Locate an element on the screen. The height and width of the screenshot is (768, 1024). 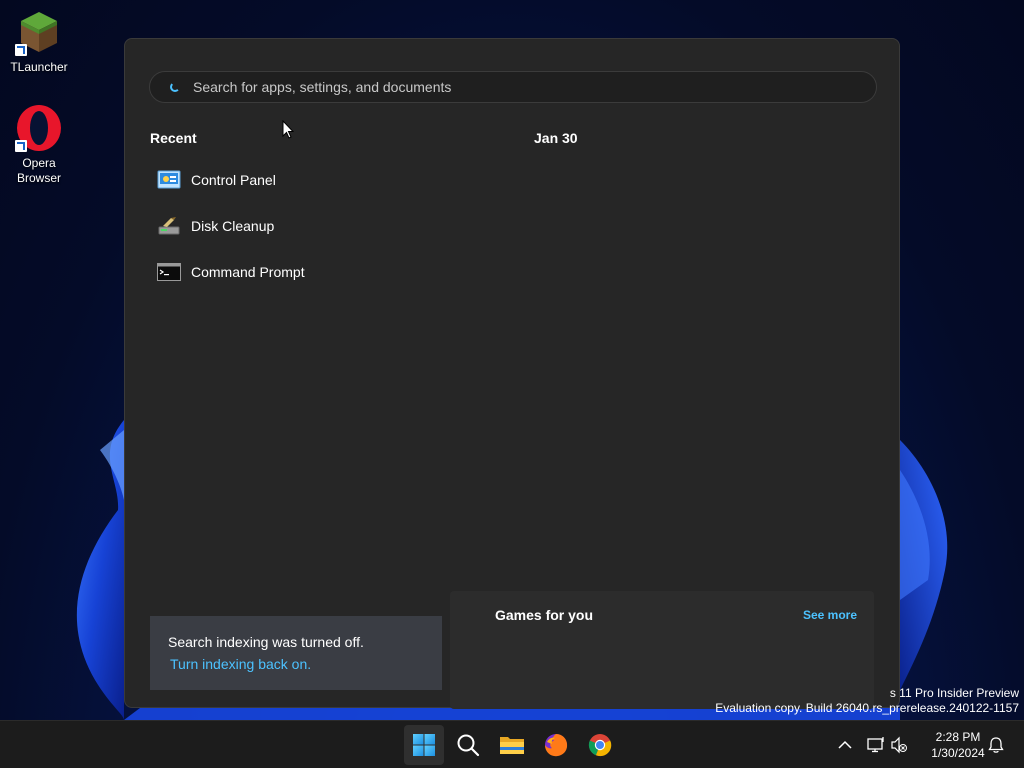
folder-icon is located at coordinates (512, 745).